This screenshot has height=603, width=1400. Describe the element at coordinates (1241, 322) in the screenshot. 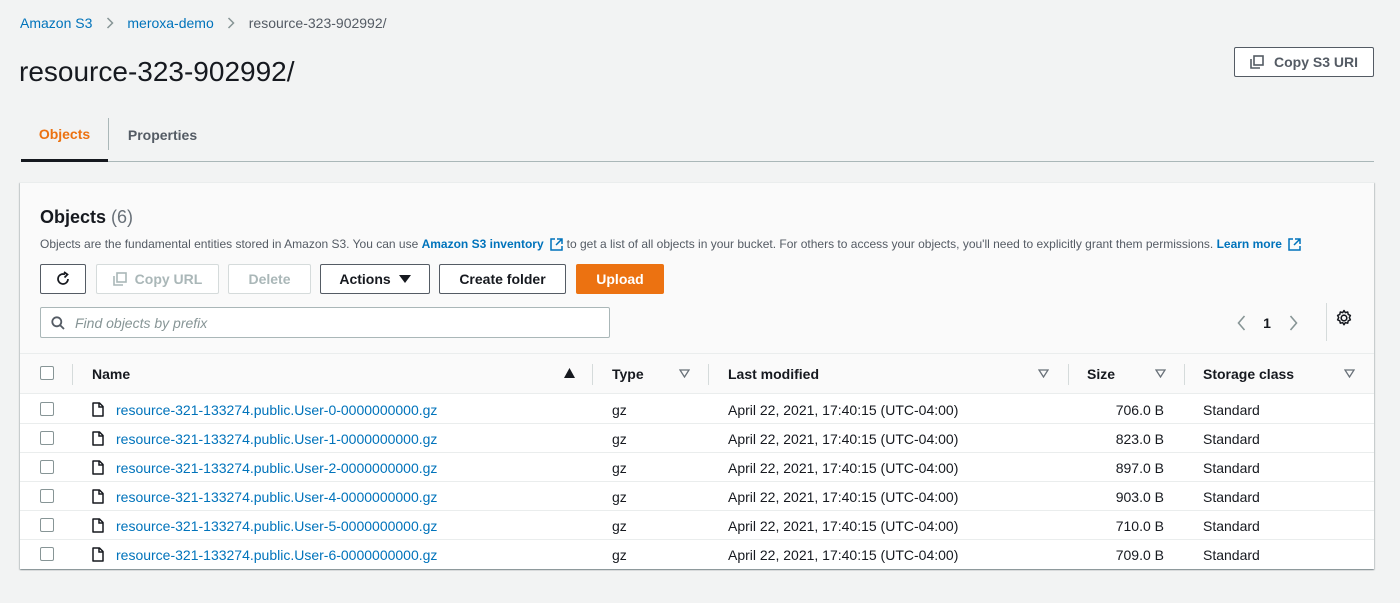

I see `chevron-left-icon` at that location.